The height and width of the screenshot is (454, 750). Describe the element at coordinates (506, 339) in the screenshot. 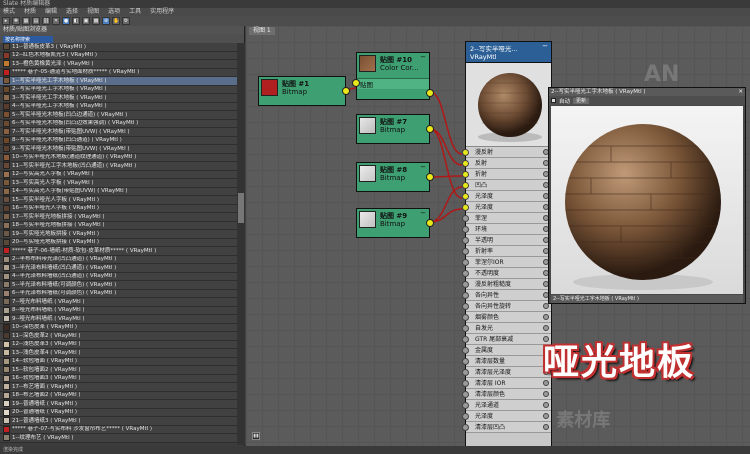

I see `vraymtl-slot: GTR 尾部衰减` at that location.